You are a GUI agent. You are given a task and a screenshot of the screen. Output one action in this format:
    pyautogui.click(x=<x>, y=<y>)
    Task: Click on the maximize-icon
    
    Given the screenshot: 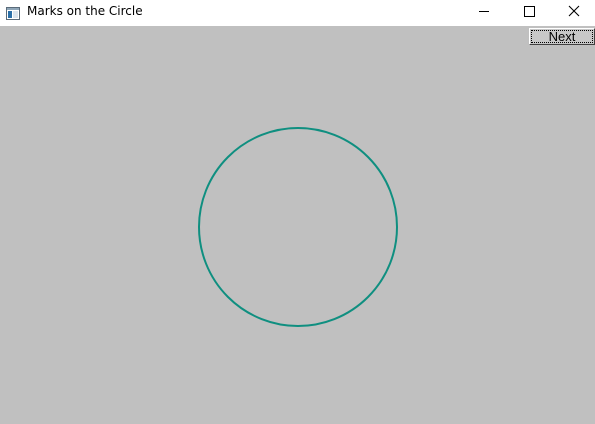 What is the action you would take?
    pyautogui.click(x=529, y=11)
    